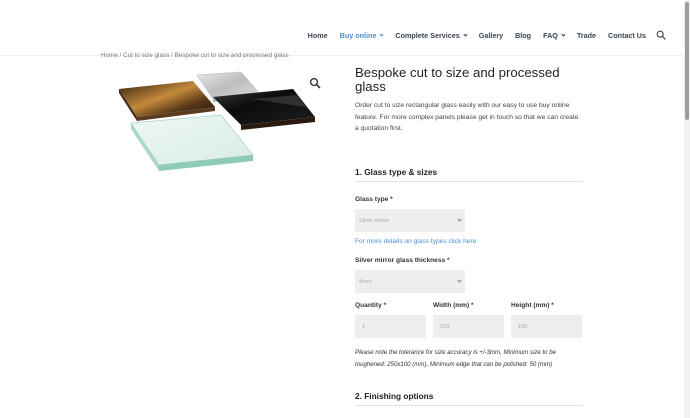 The image size is (690, 418). I want to click on scrollbar-thumb, so click(687, 61).